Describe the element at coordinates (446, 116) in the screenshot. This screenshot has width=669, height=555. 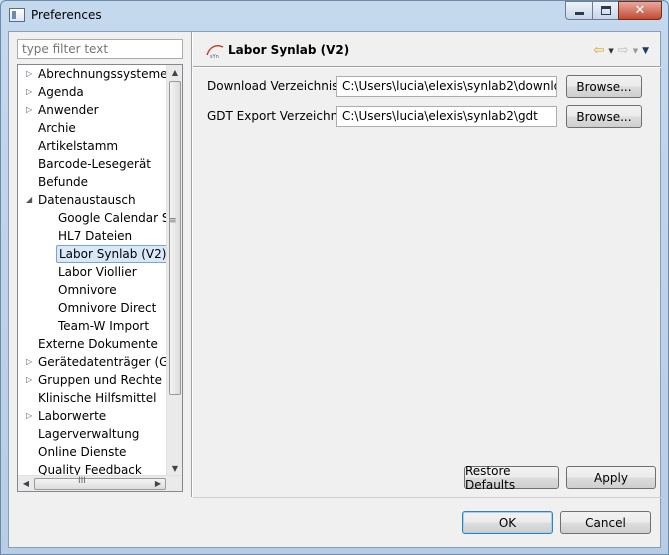
I see `gdt-export-directory-field: C:\Users\lucia\elexis\synlab2\gdt` at that location.